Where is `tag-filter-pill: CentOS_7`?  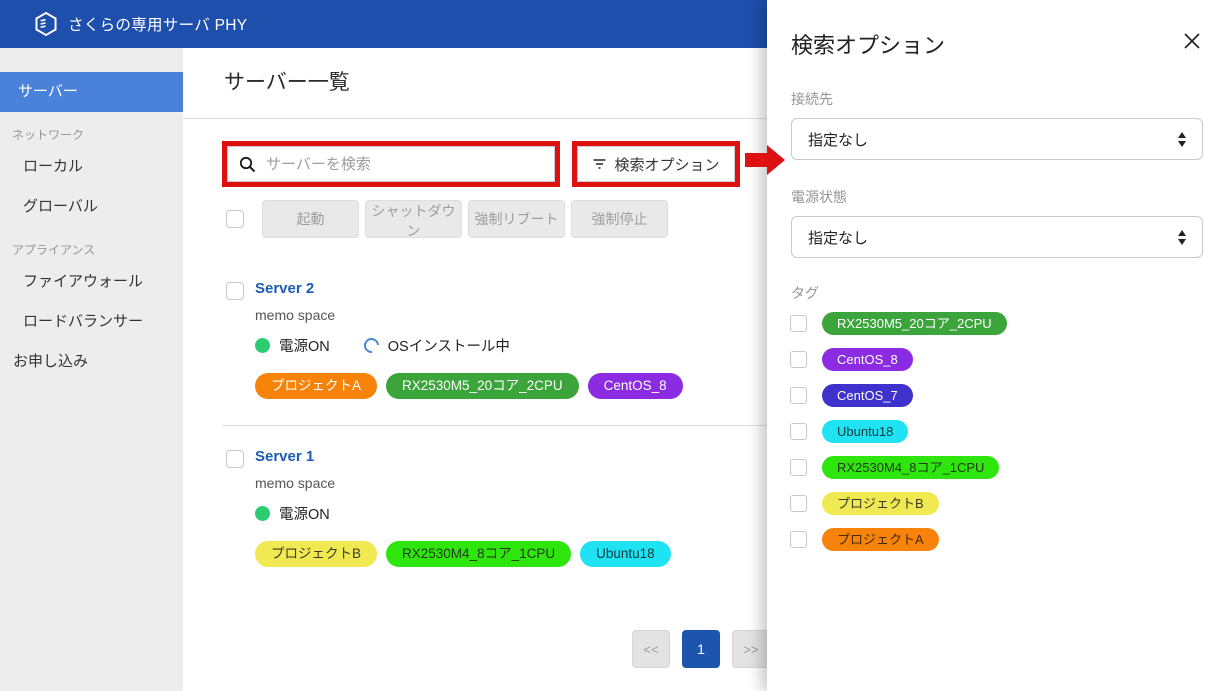 tag-filter-pill: CentOS_7 is located at coordinates (867, 395).